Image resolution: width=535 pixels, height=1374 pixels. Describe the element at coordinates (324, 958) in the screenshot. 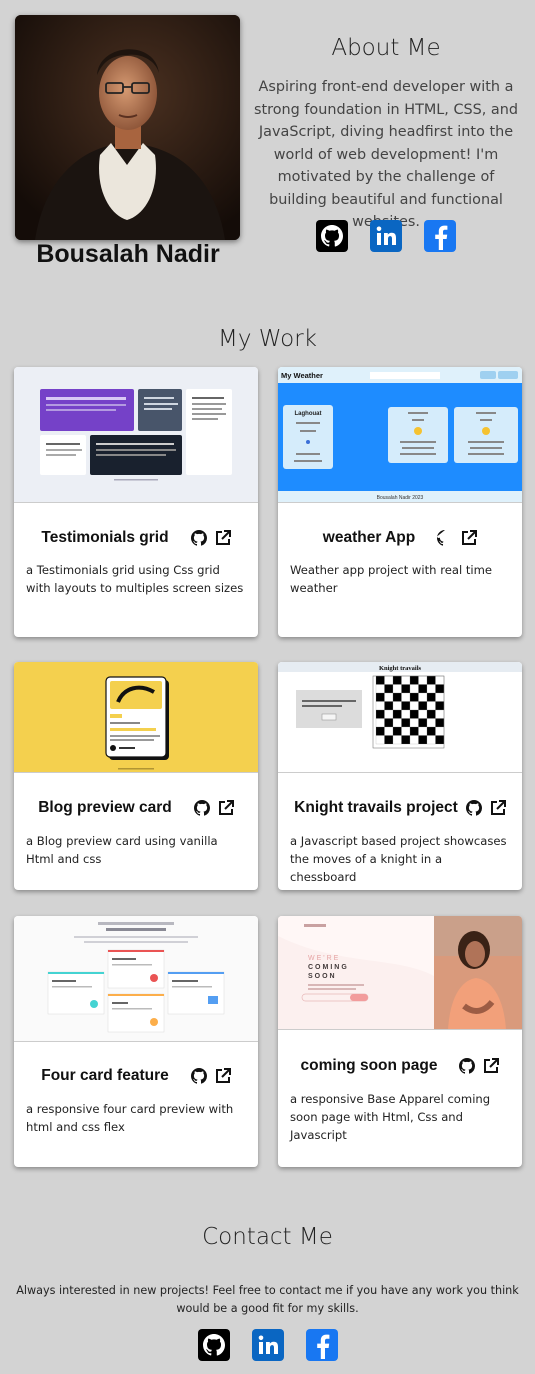

I see `coming-soon-line1: WE'RE` at that location.